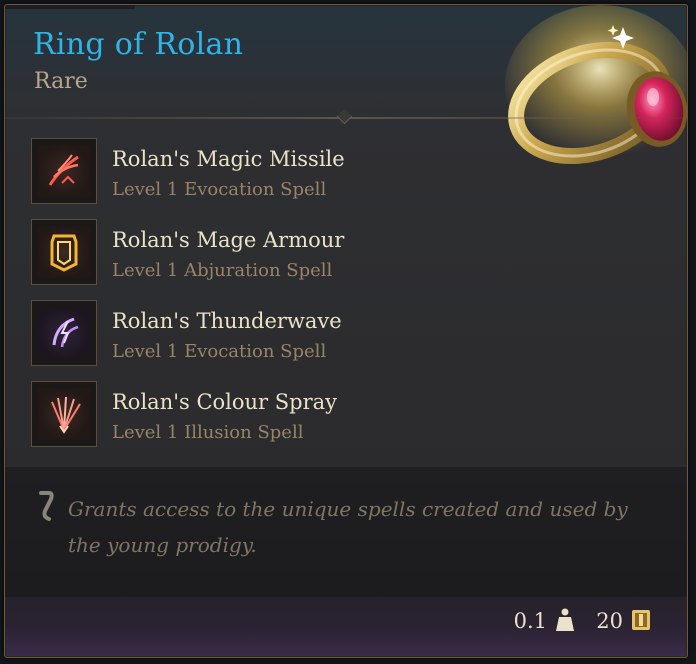 The width and height of the screenshot is (696, 664). Describe the element at coordinates (64, 414) in the screenshot. I see `colour-spray-icon` at that location.